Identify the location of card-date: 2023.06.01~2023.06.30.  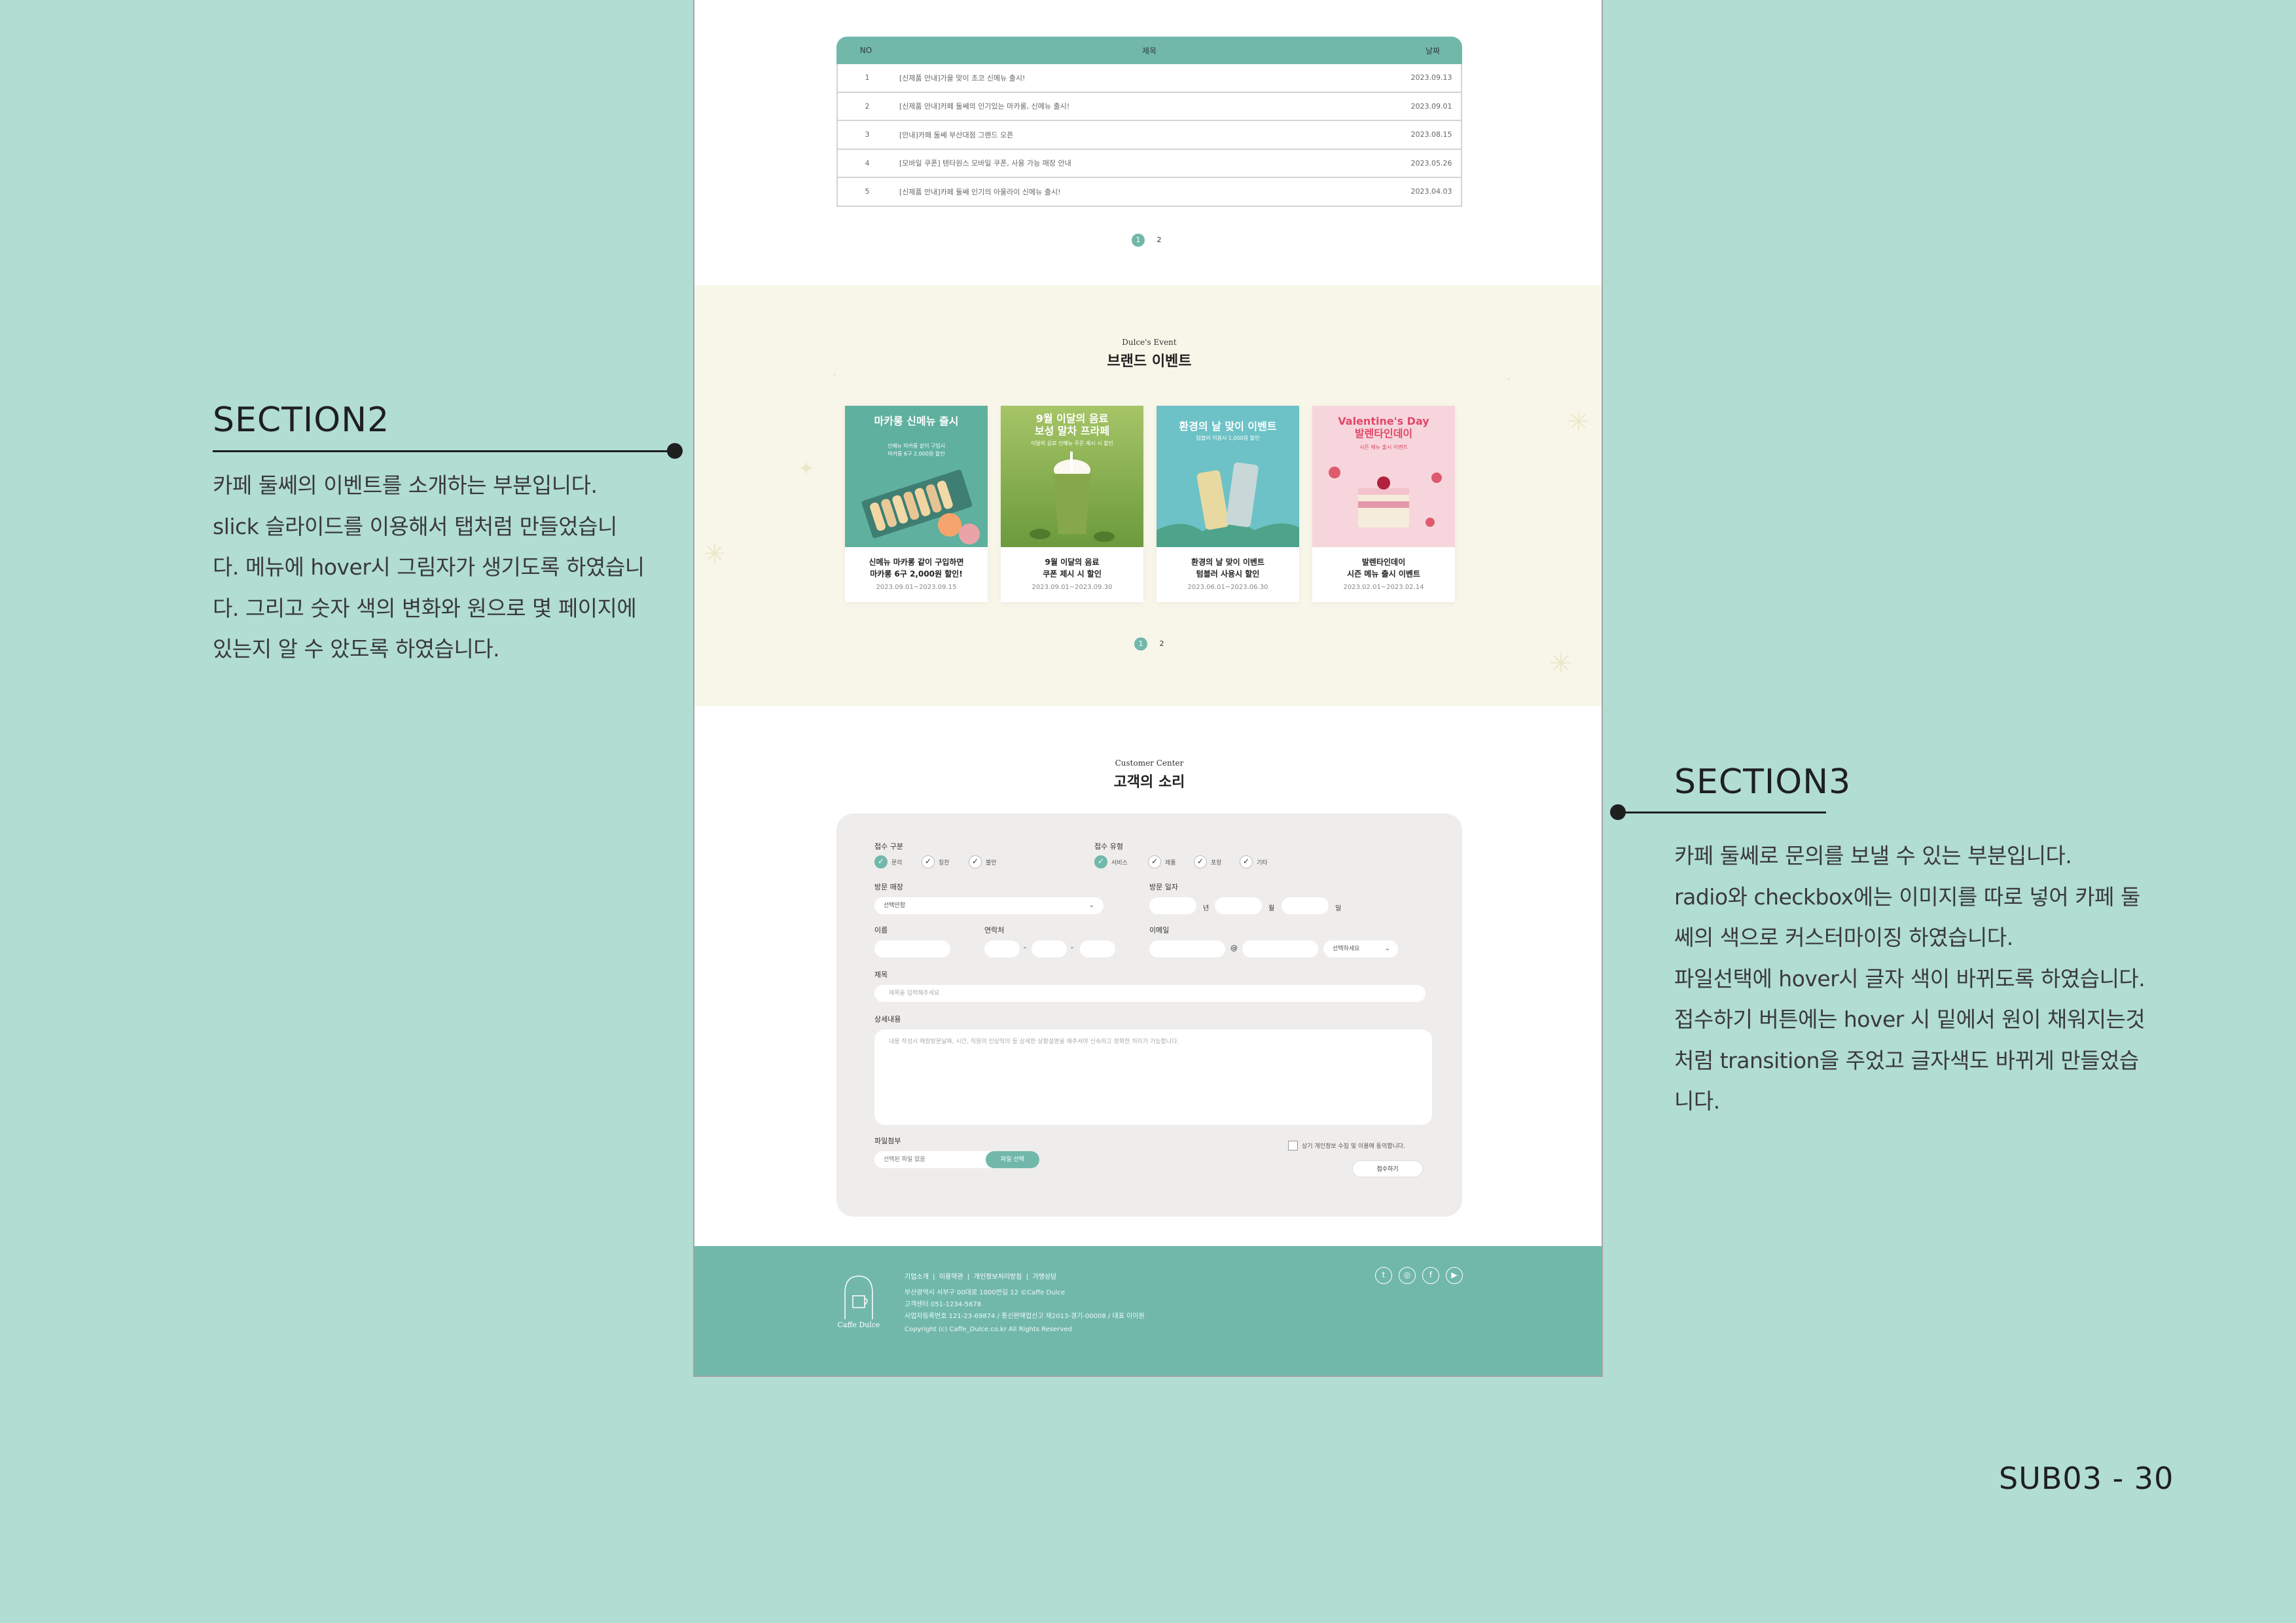
(1227, 587).